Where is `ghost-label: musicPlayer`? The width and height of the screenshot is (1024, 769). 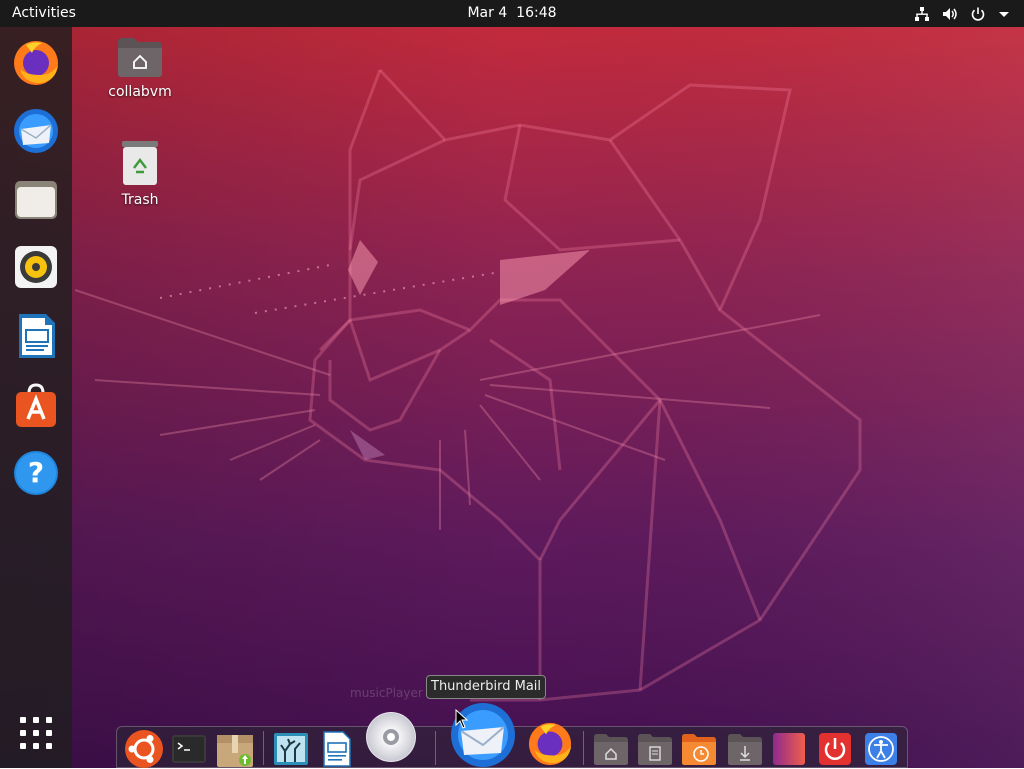 ghost-label: musicPlayer is located at coordinates (386, 693).